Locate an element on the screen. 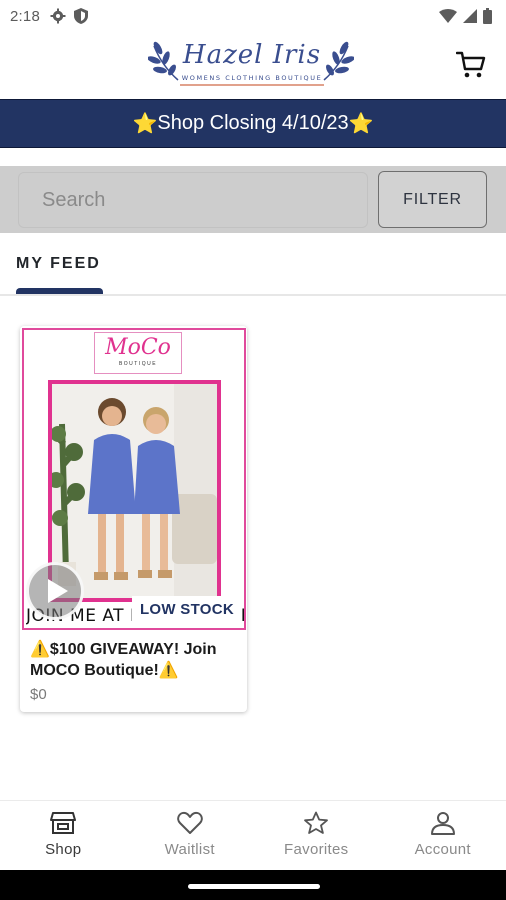  nav-shop-label: Shop is located at coordinates (63, 849).